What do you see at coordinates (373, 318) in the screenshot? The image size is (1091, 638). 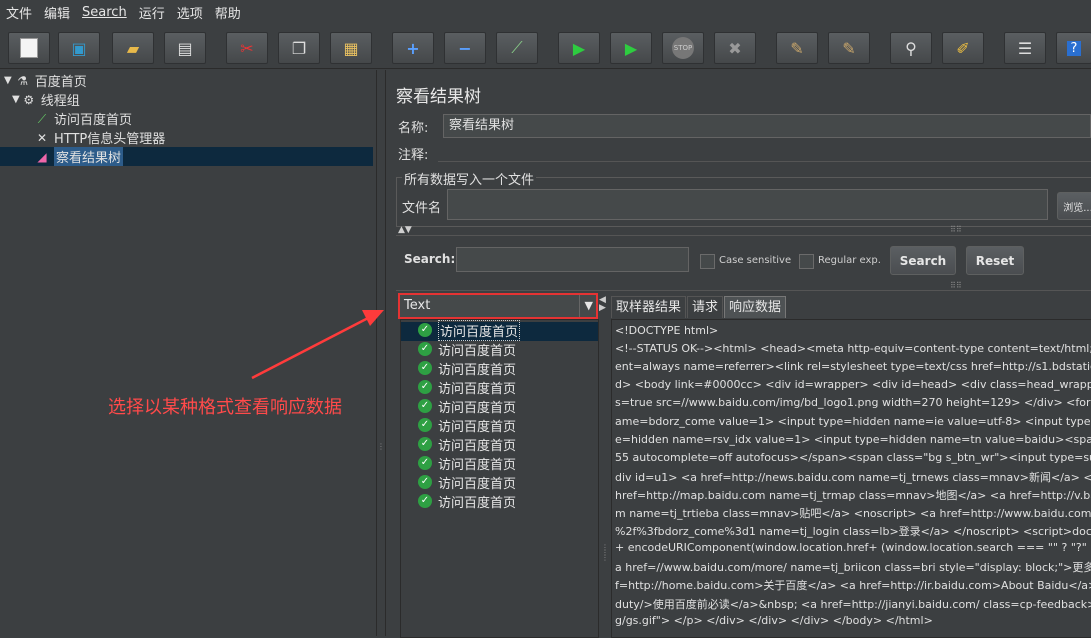 I see `arrow-head` at bounding box center [373, 318].